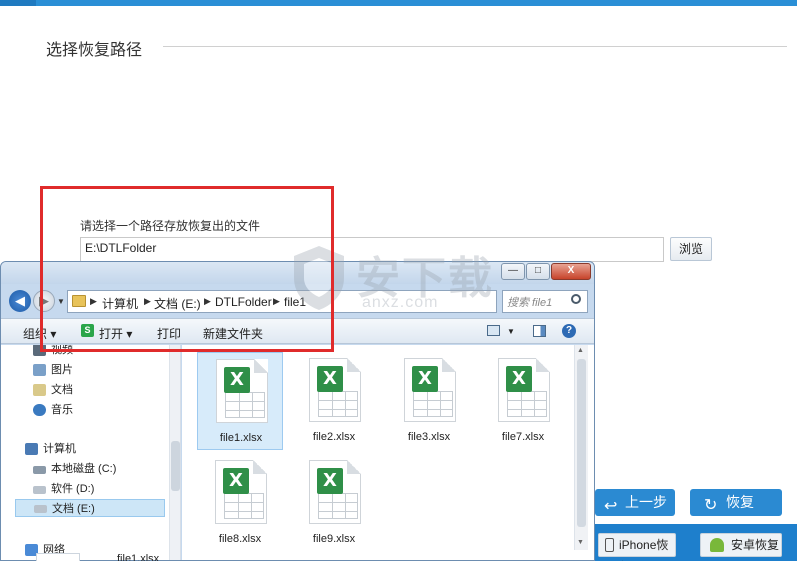  I want to click on recover-button: ↻ 恢复, so click(736, 502).